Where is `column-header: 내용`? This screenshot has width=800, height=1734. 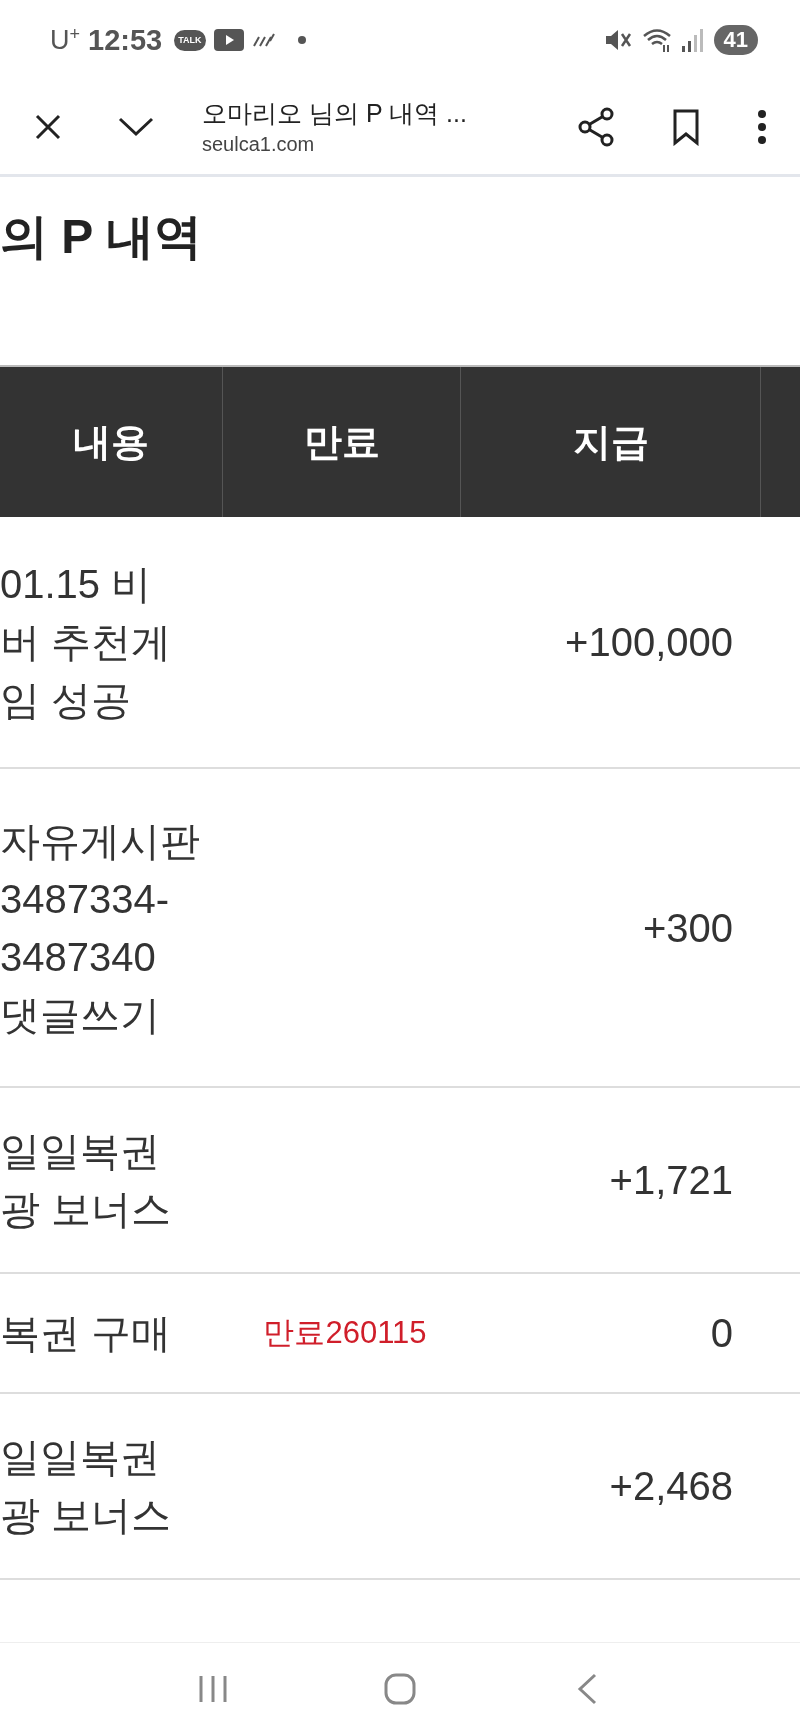
column-header: 내용 is located at coordinates (111, 442).